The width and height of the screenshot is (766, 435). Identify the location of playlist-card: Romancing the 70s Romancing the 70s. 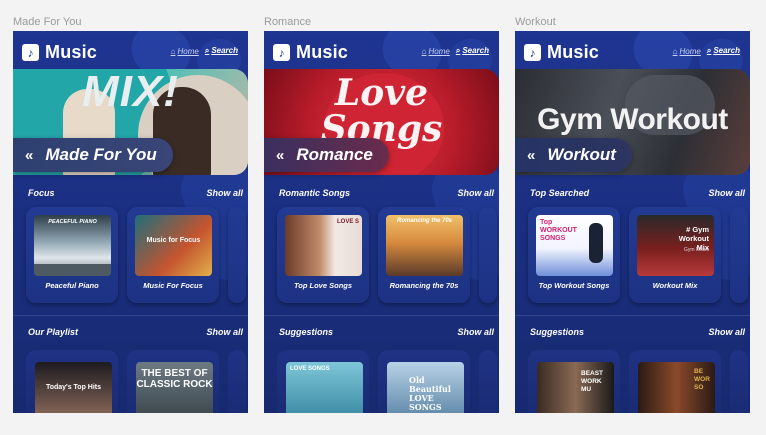
(424, 255).